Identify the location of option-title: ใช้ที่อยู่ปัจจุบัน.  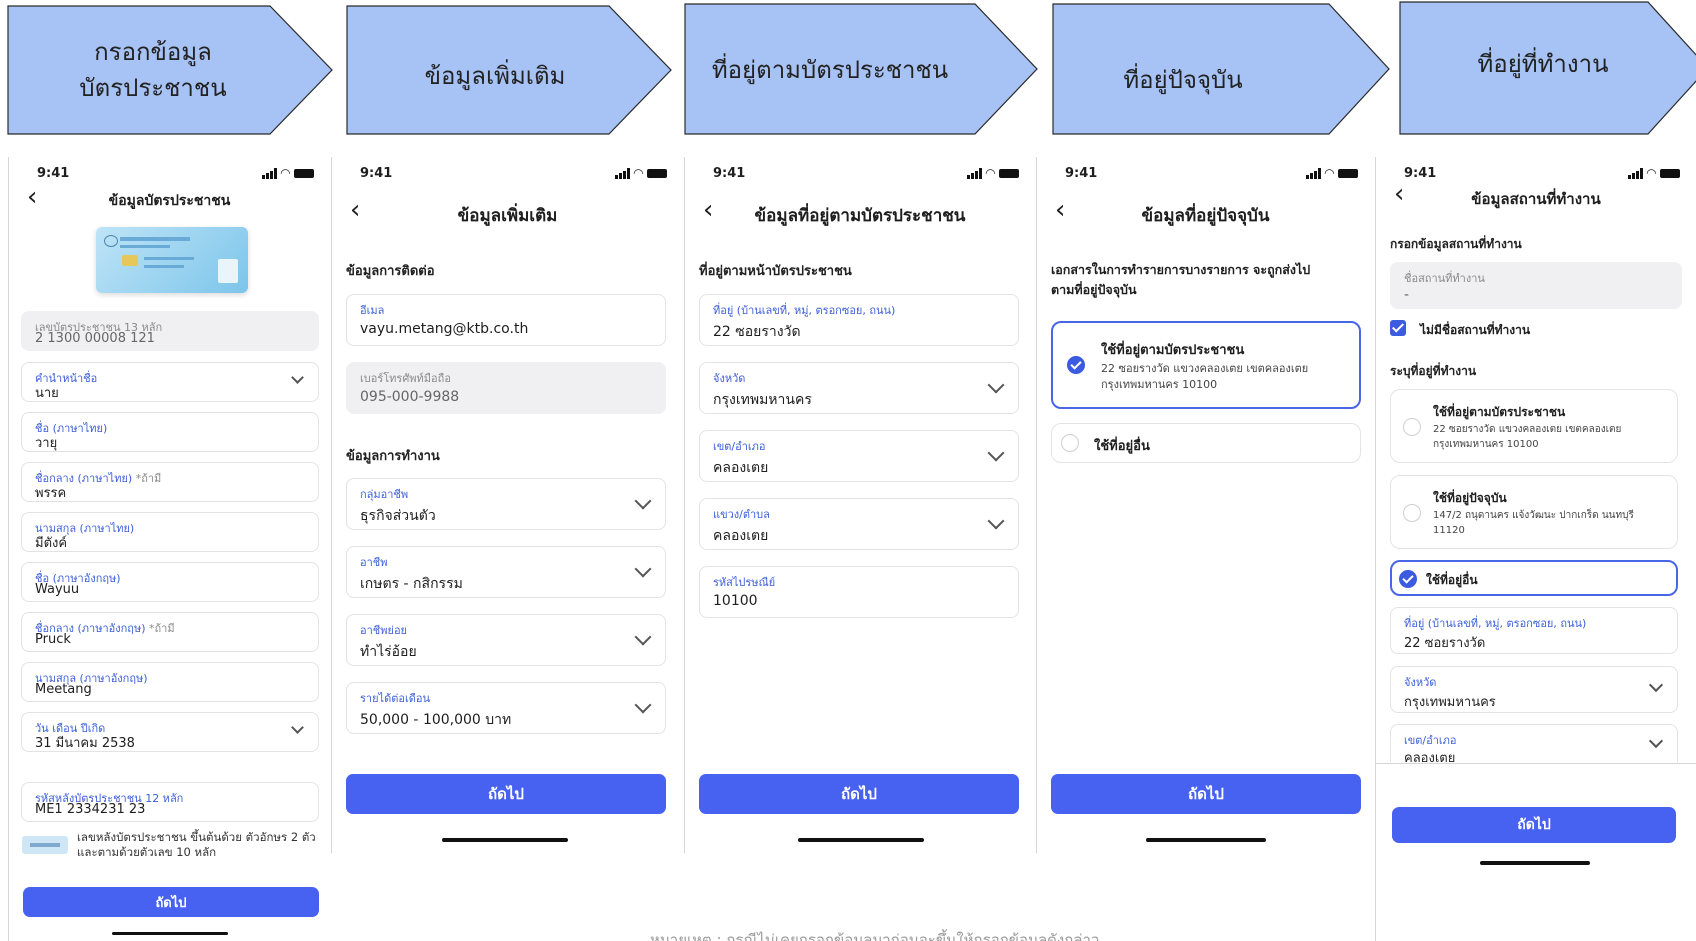
(1470, 498).